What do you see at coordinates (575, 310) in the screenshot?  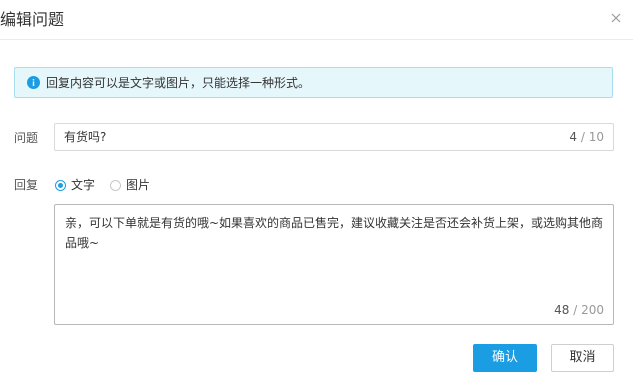 I see `reply-count-sep: /` at bounding box center [575, 310].